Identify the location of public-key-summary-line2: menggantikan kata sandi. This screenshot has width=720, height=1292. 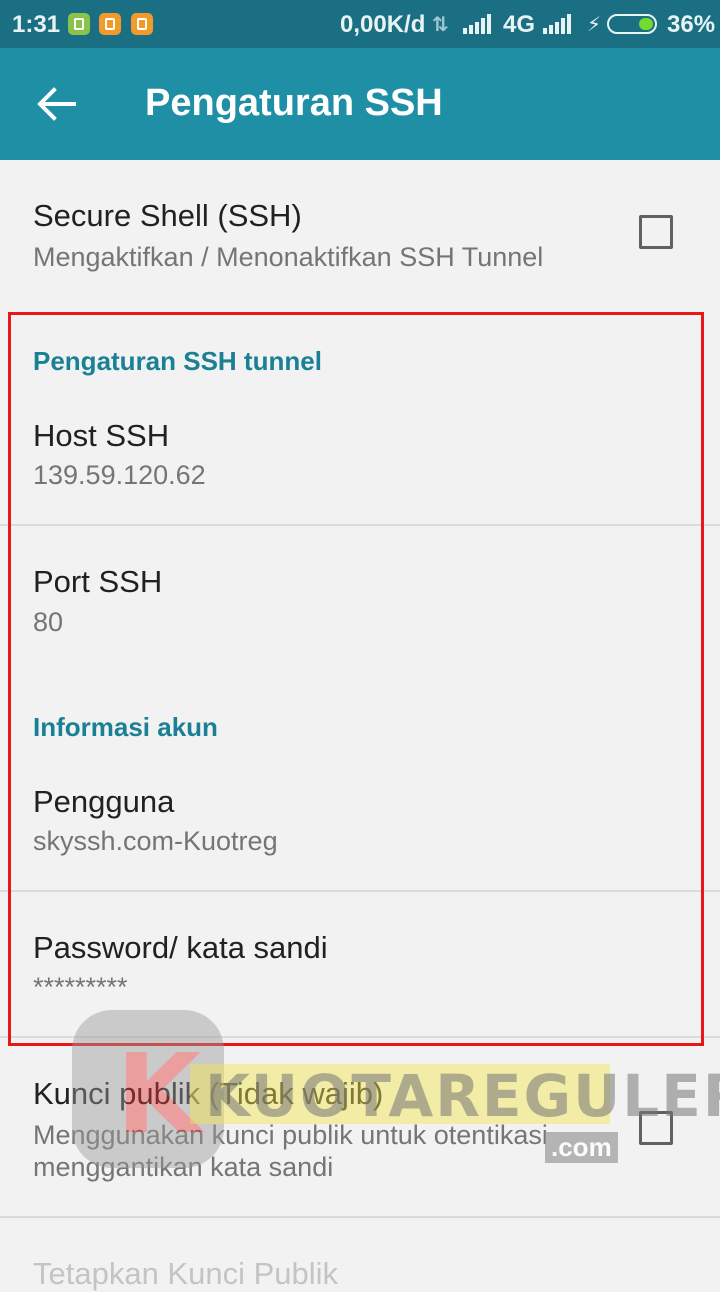
(183, 1167).